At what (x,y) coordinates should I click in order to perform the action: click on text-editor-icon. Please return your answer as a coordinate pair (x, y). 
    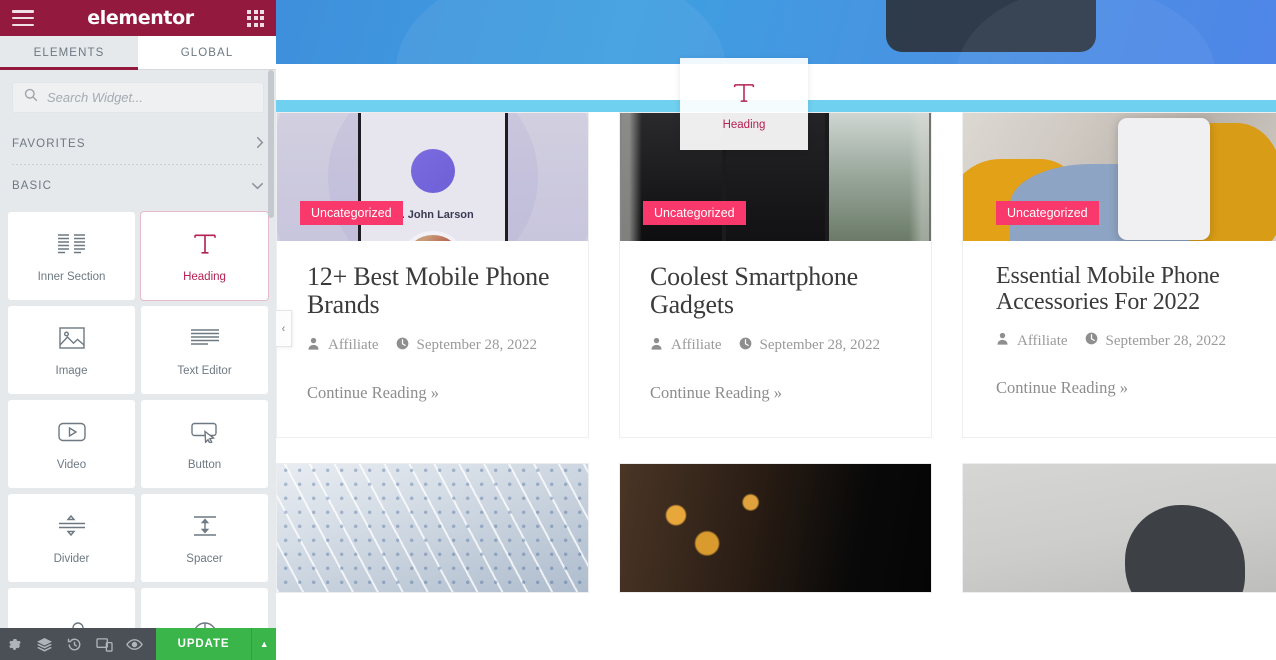
    Looking at the image, I should click on (205, 338).